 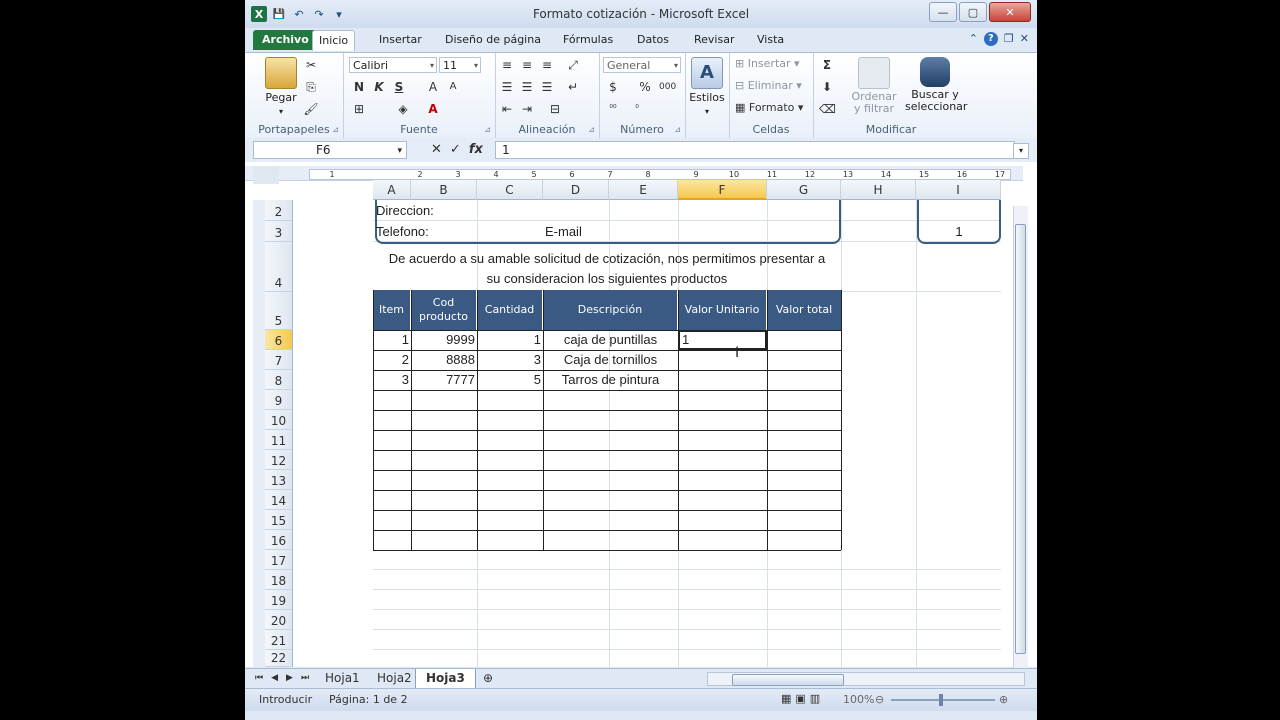 I want to click on vertical-scrollbar, so click(x=1020, y=437).